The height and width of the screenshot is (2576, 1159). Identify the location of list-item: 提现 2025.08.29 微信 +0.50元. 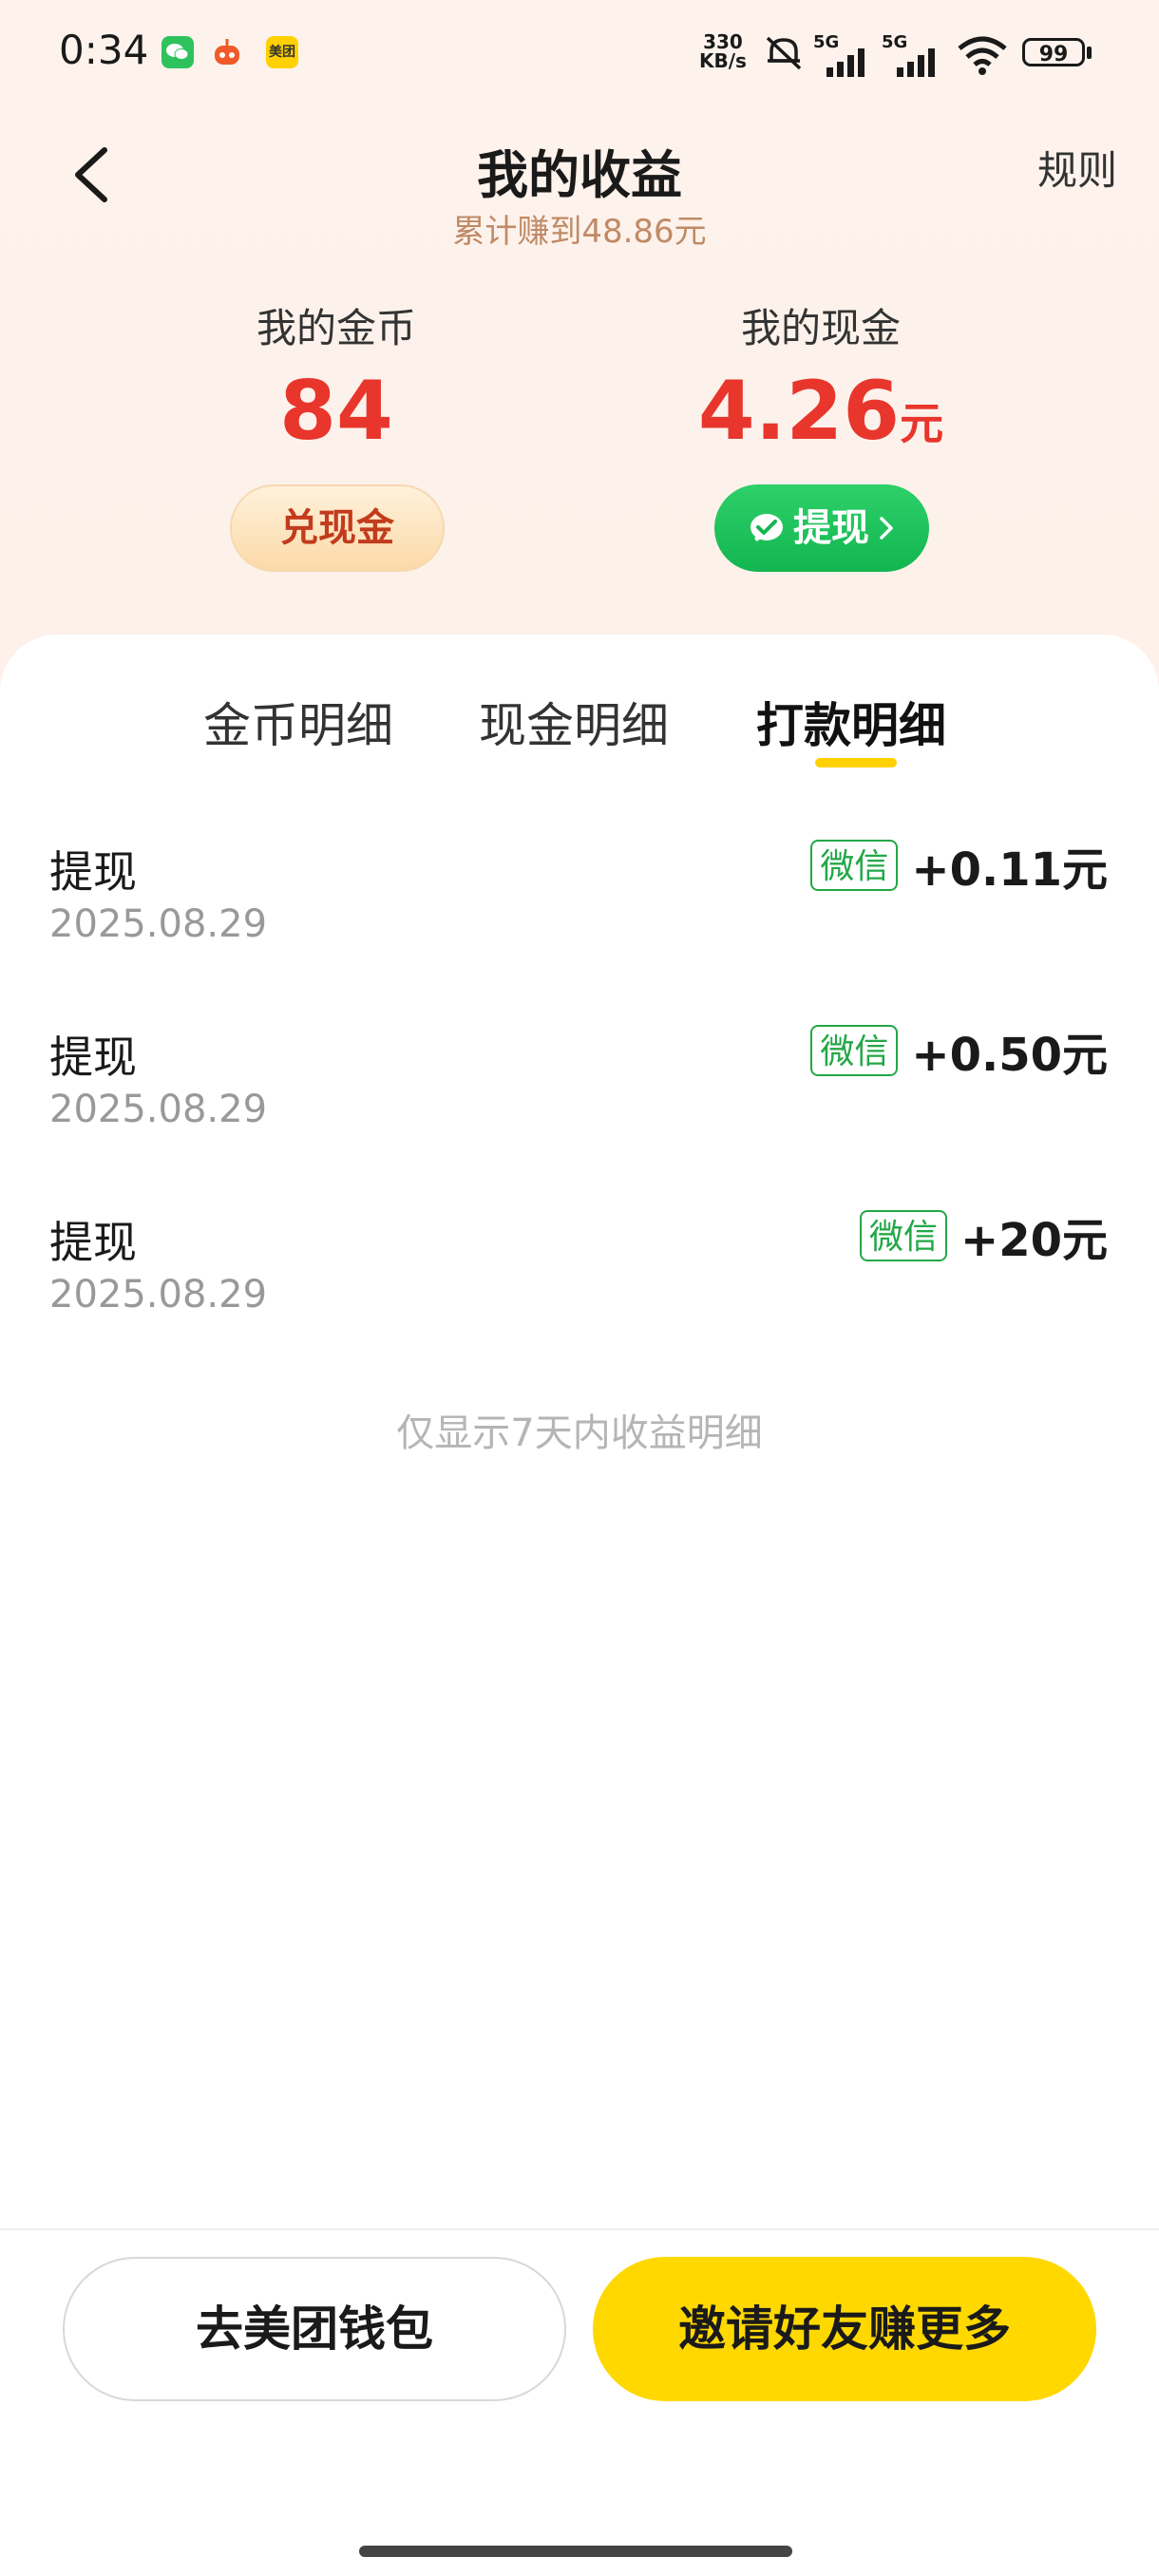
(579, 1099).